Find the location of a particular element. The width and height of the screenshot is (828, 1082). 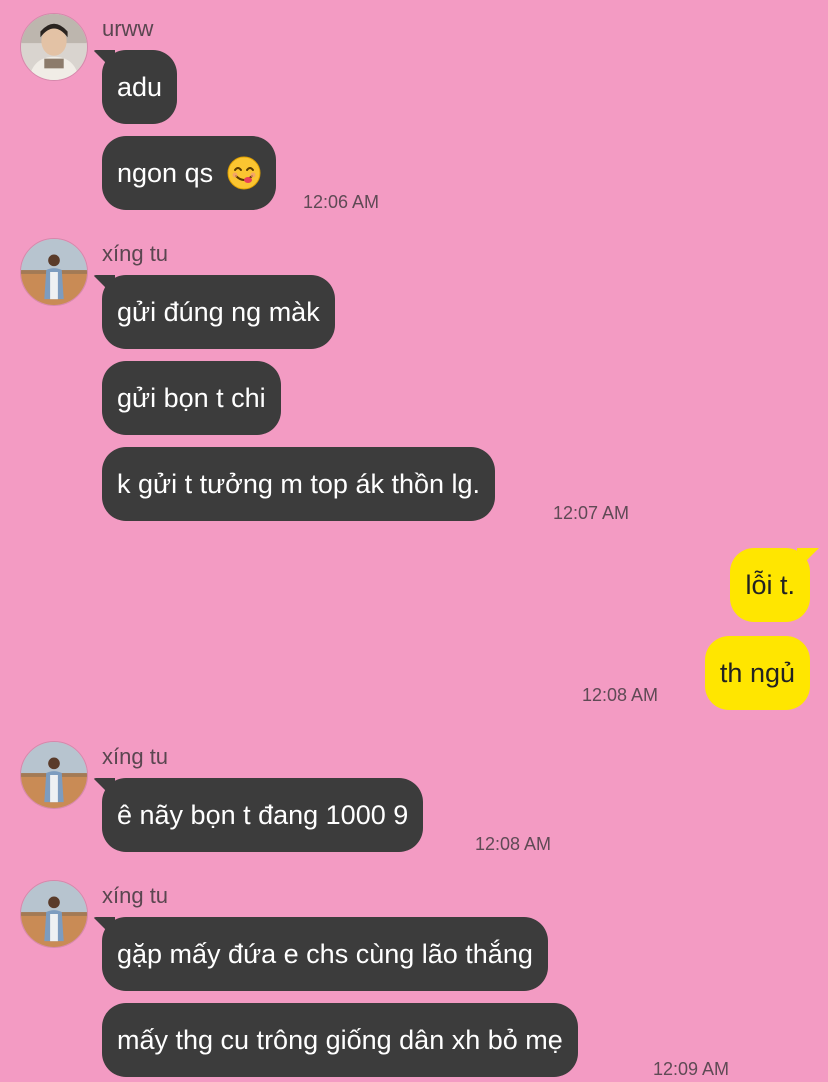

message-bubble-outgoing: th ngủ is located at coordinates (757, 673).